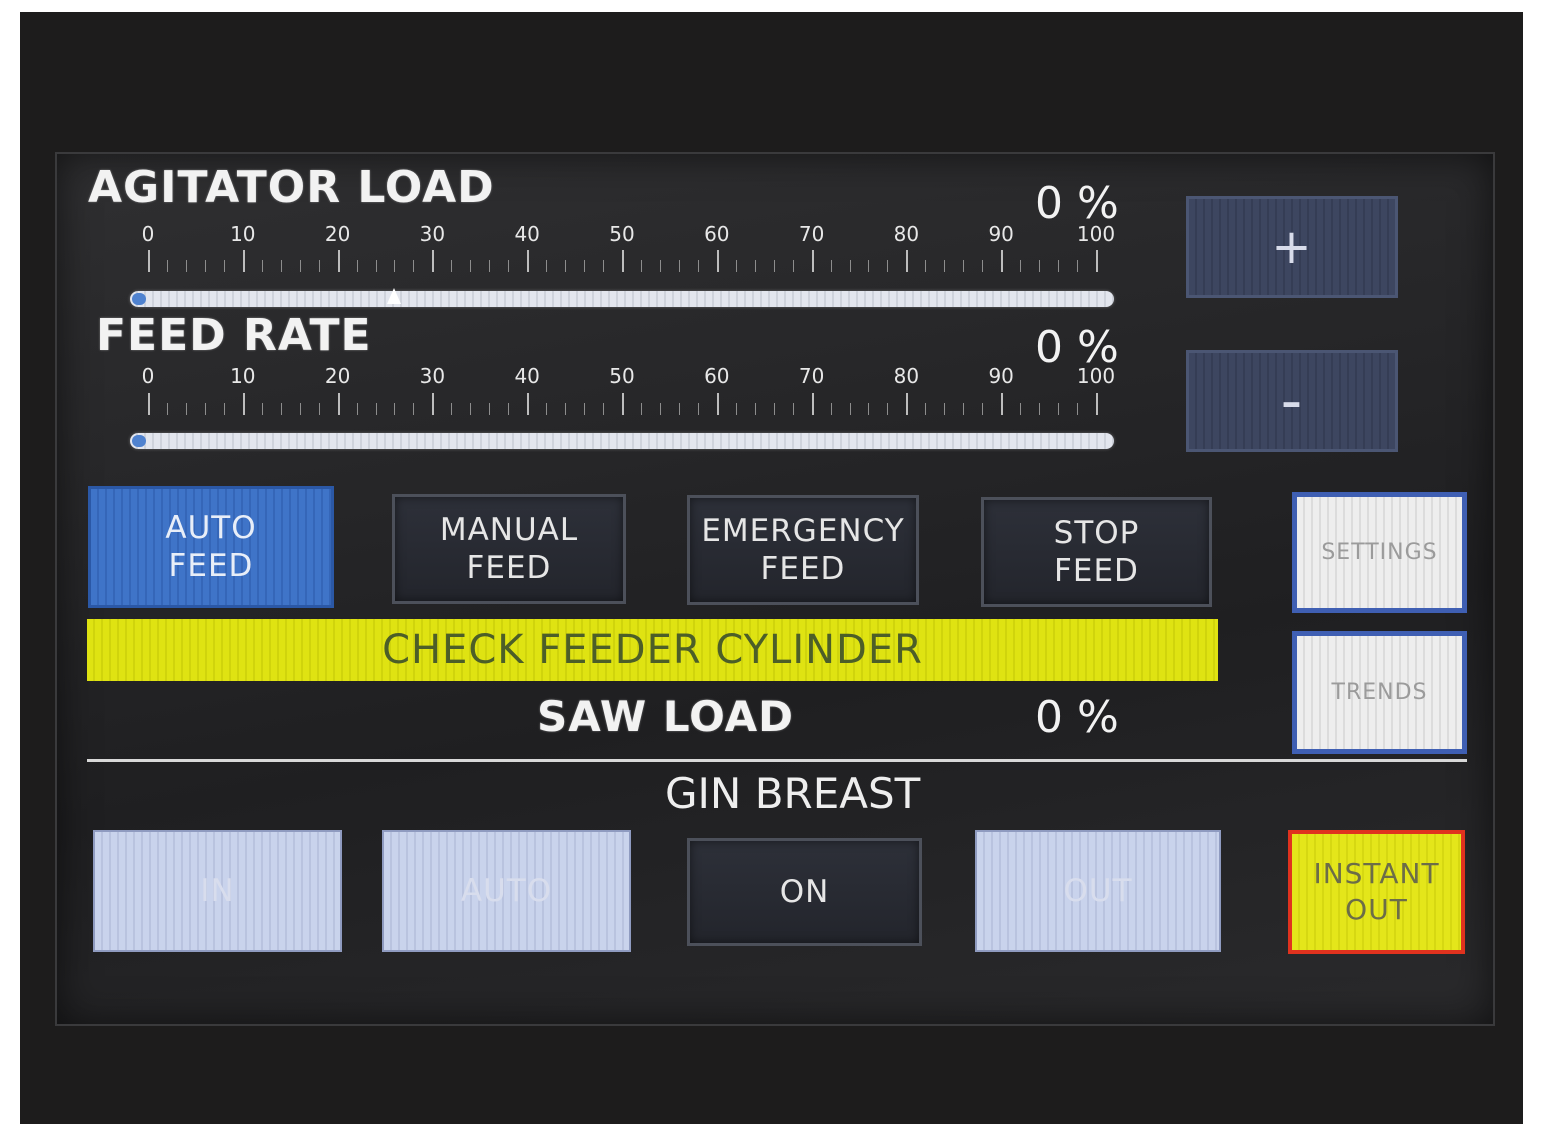  What do you see at coordinates (432, 376) in the screenshot?
I see `scale-label: 30` at bounding box center [432, 376].